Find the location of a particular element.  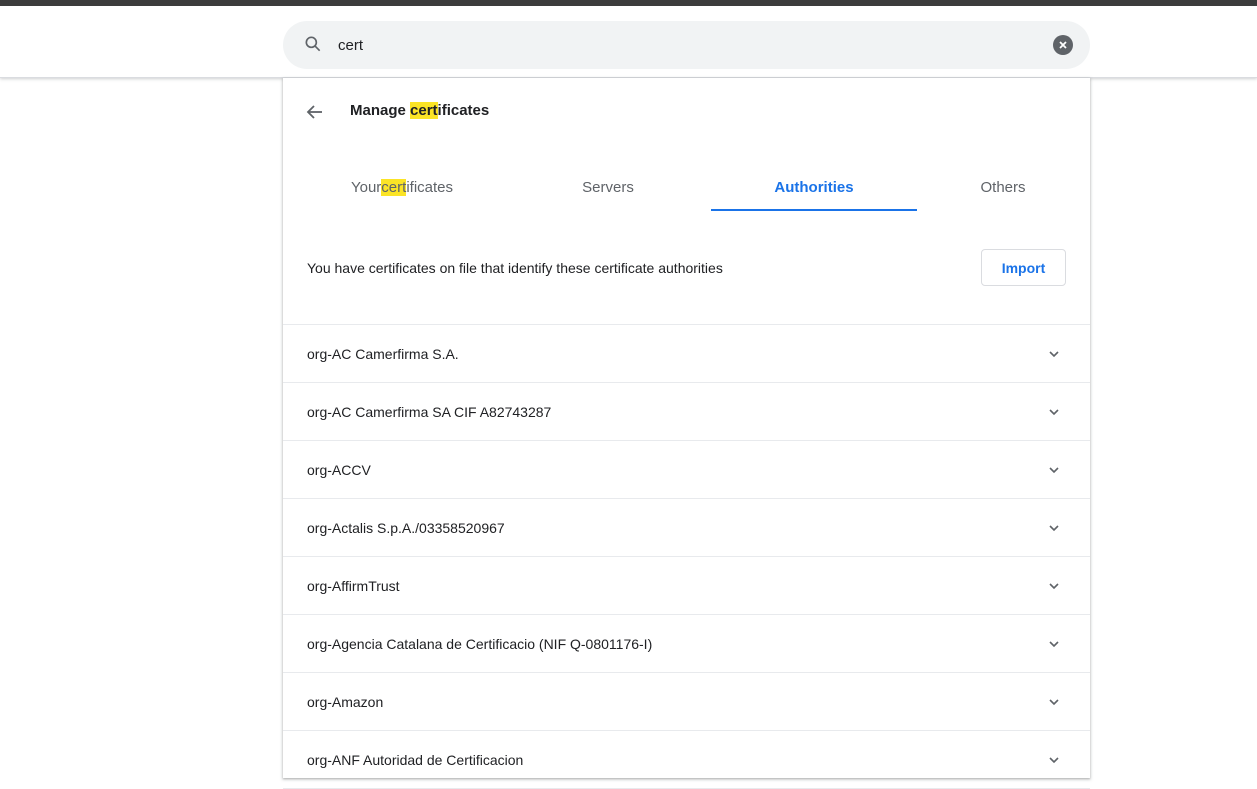

tab-your-certificates-suffix: ificates is located at coordinates (429, 187).